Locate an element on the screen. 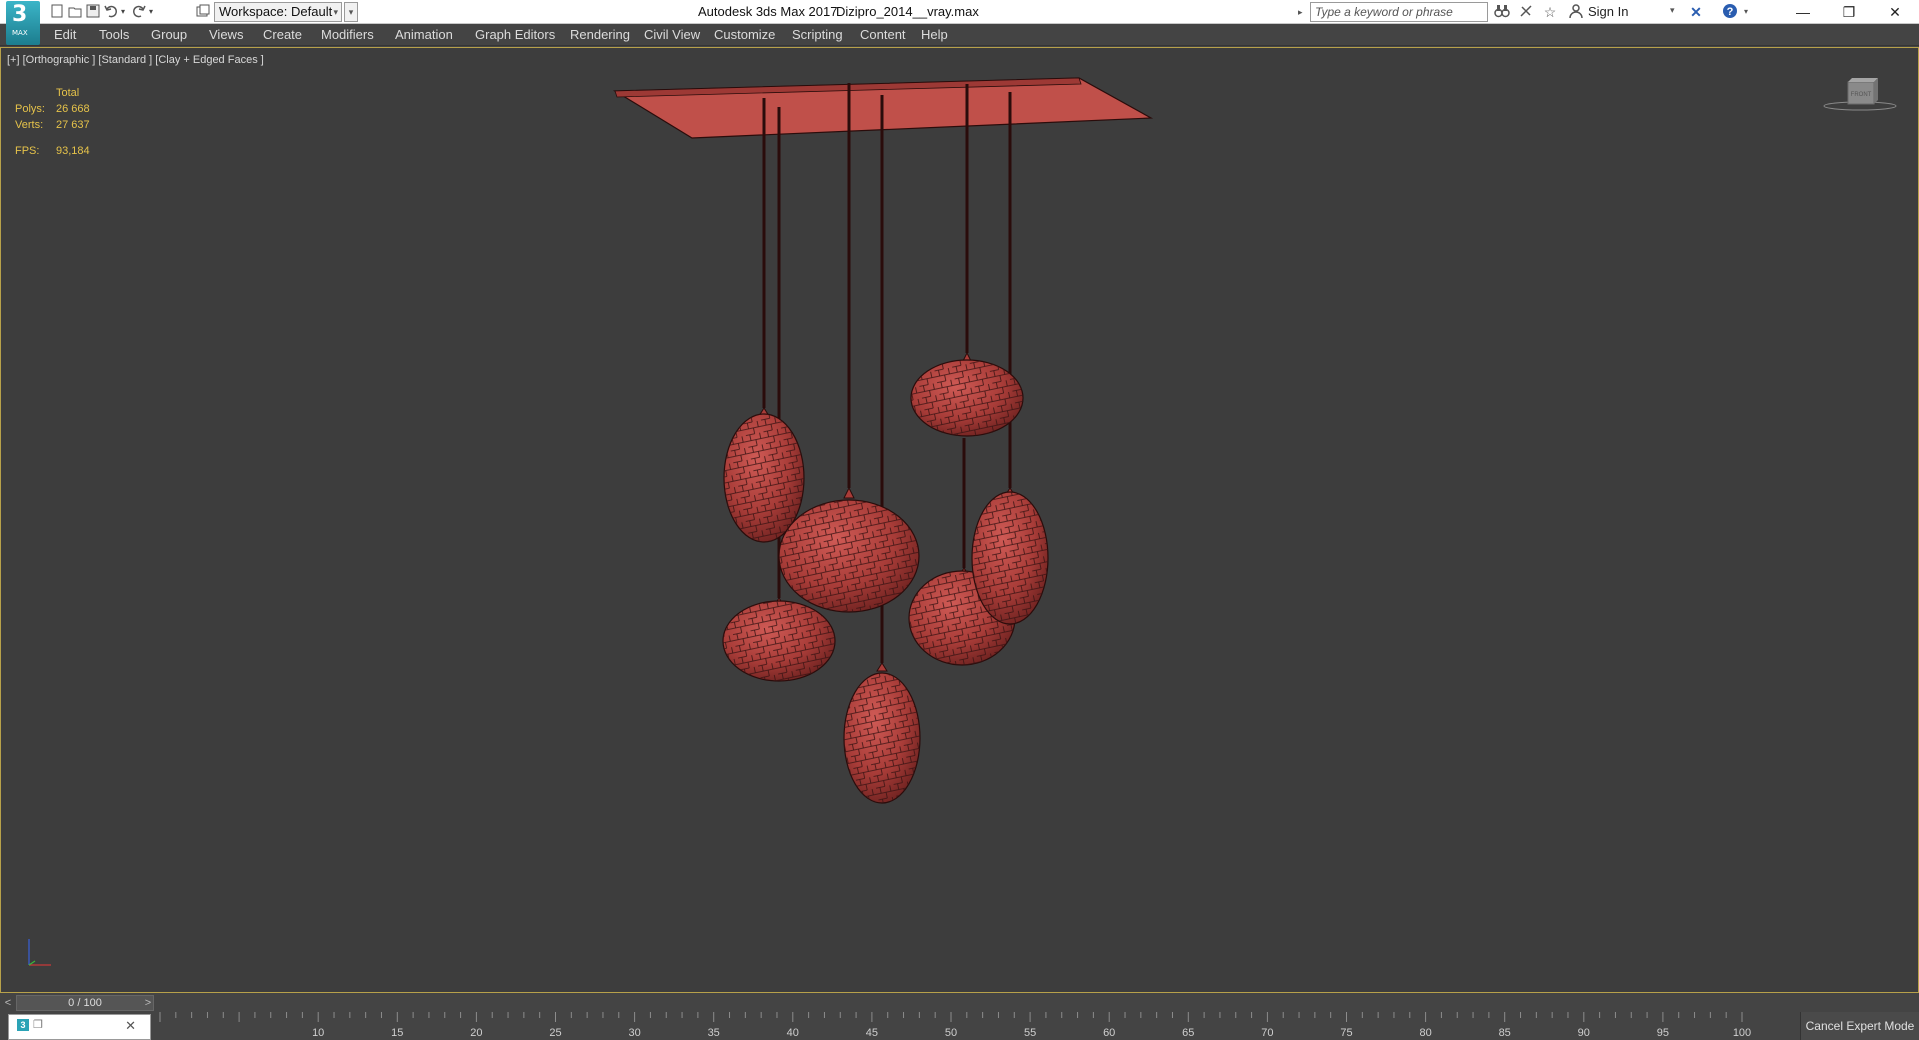  menu-content: Content is located at coordinates (883, 34).